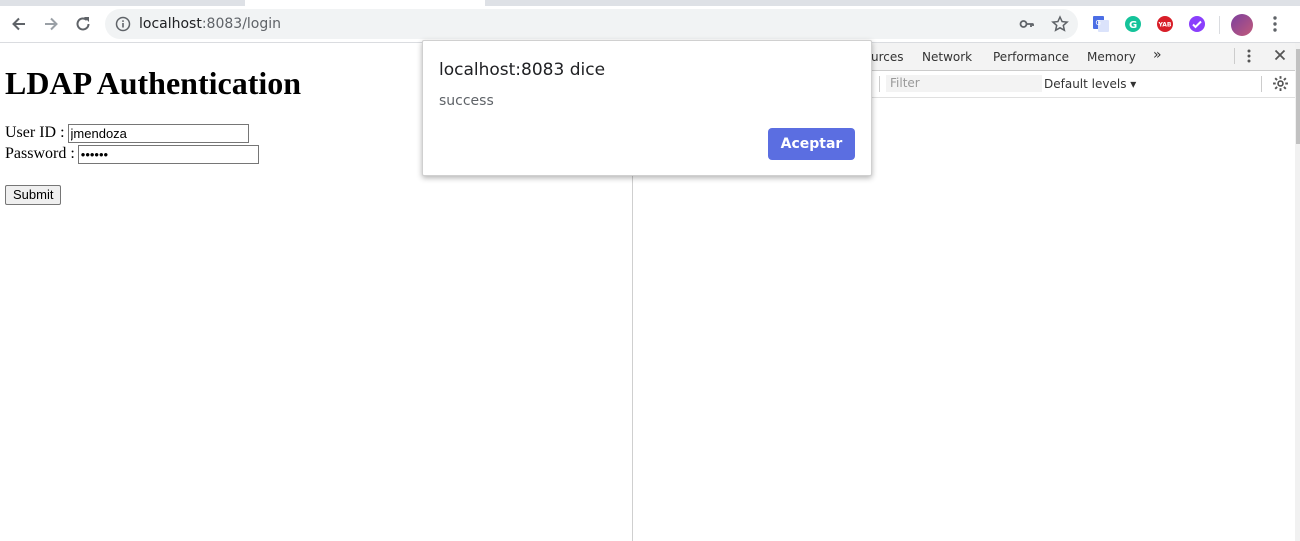 The image size is (1300, 541). I want to click on console-filter-input: Filter, so click(964, 83).